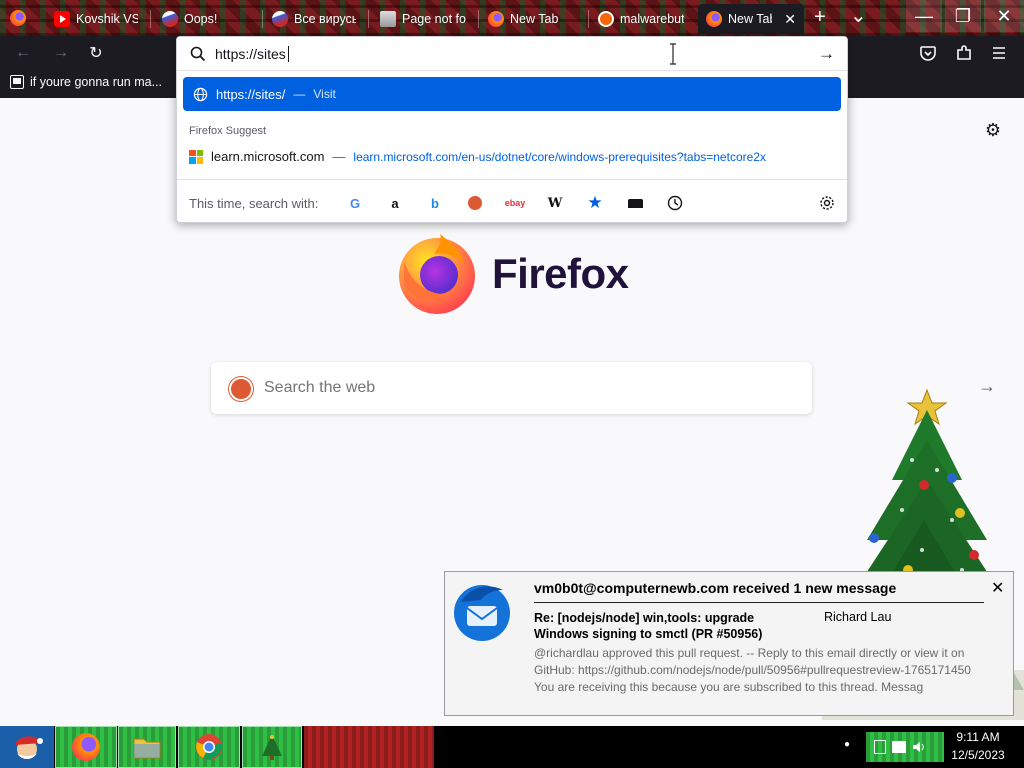  What do you see at coordinates (978, 746) in the screenshot?
I see `taskbar-clock: 9:11 AM 12/5/2023` at bounding box center [978, 746].